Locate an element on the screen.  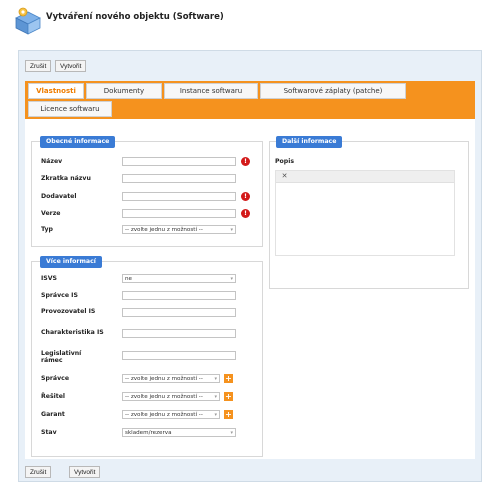
stav-label: Stav is located at coordinates (49, 432).